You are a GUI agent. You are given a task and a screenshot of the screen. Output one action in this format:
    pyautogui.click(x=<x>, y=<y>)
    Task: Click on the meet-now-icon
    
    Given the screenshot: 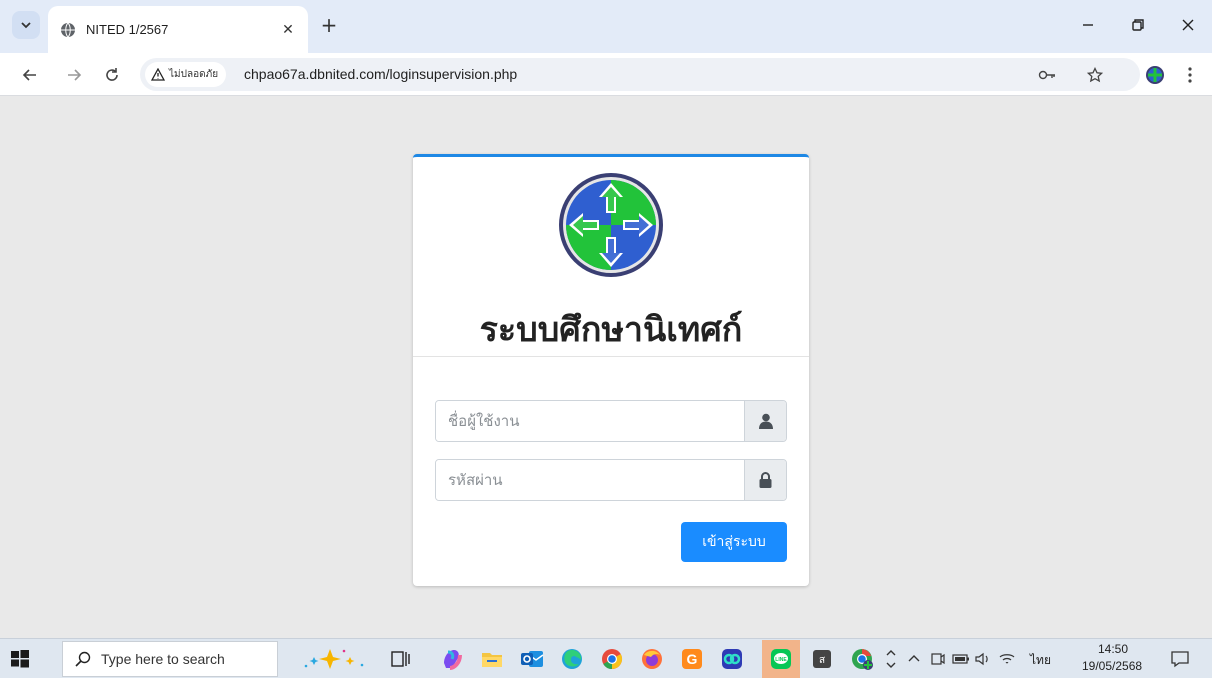 What is the action you would take?
    pyautogui.click(x=938, y=659)
    